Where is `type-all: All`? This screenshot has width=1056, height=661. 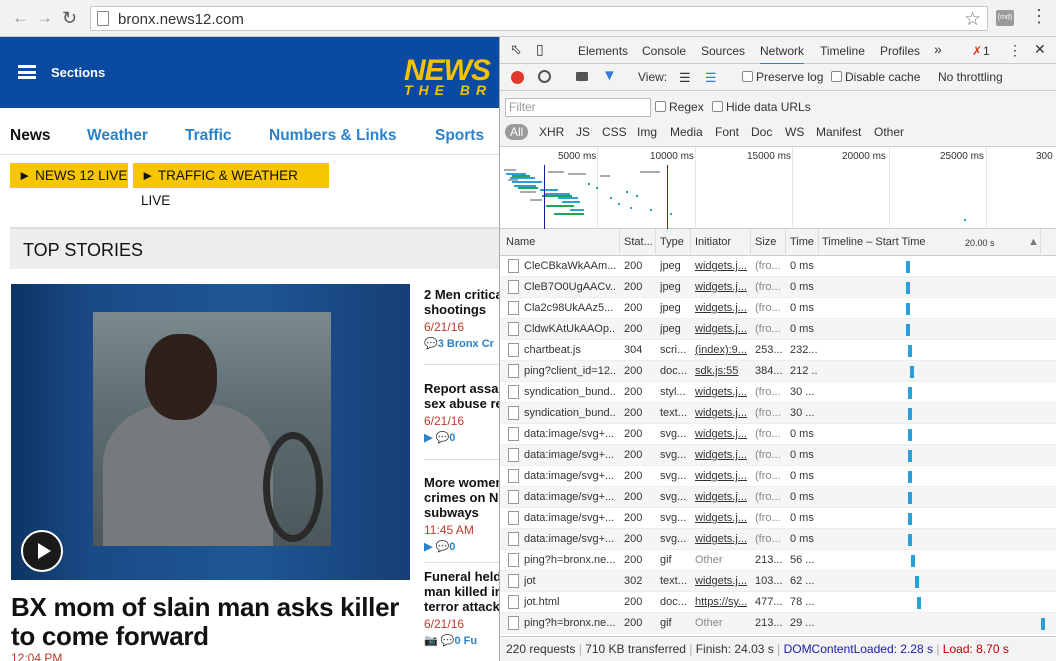 type-all: All is located at coordinates (517, 132).